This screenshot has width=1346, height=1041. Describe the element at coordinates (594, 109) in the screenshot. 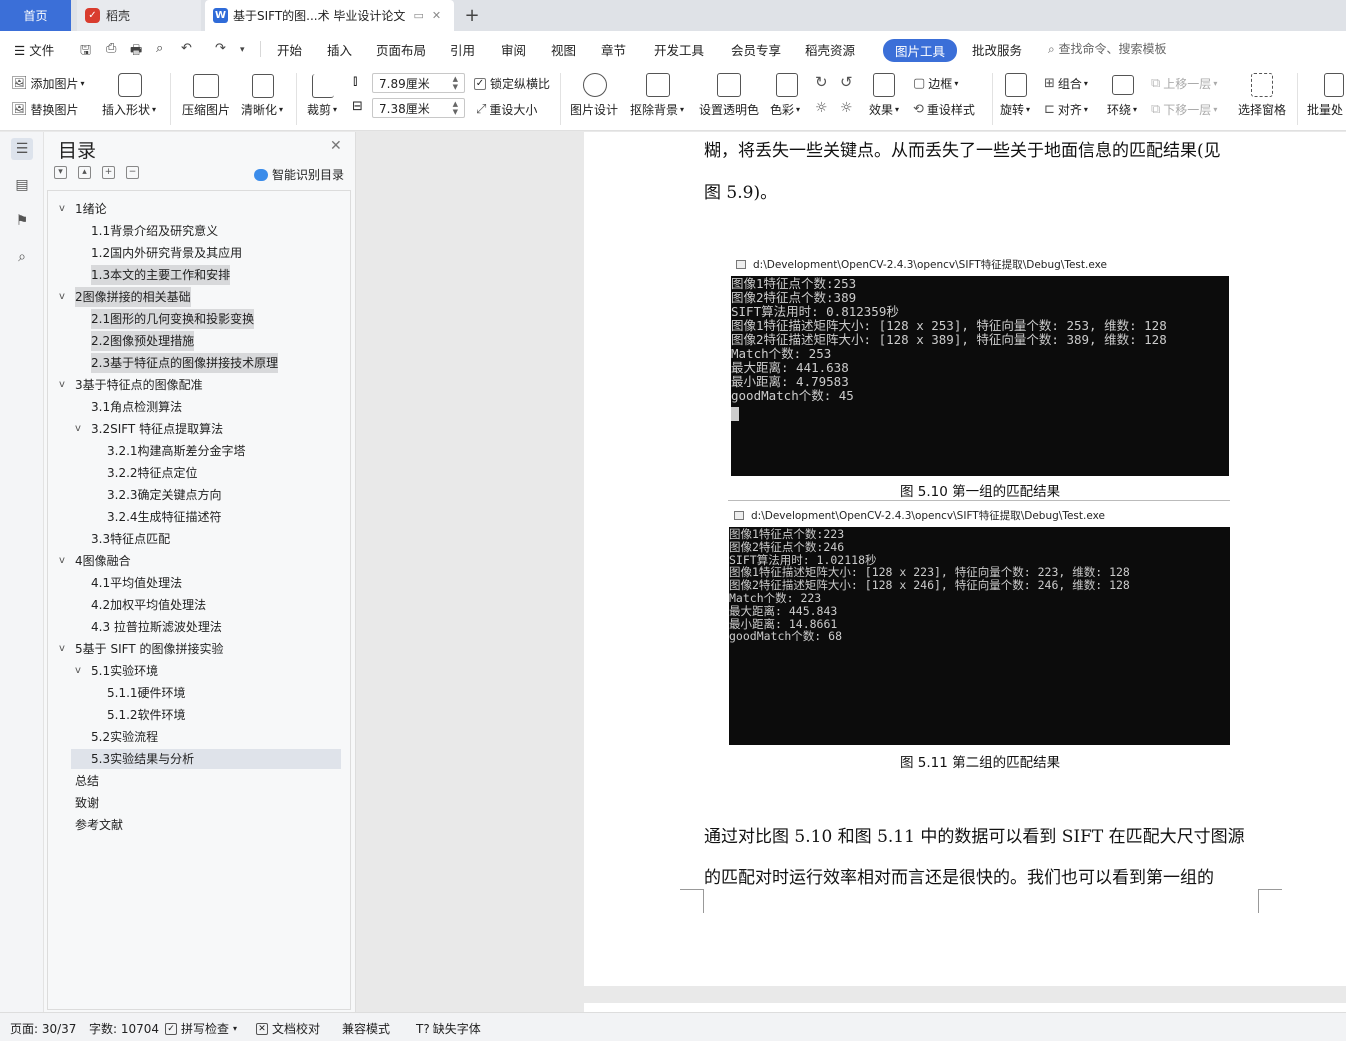

I see `picture-design-button: 图片设计` at that location.